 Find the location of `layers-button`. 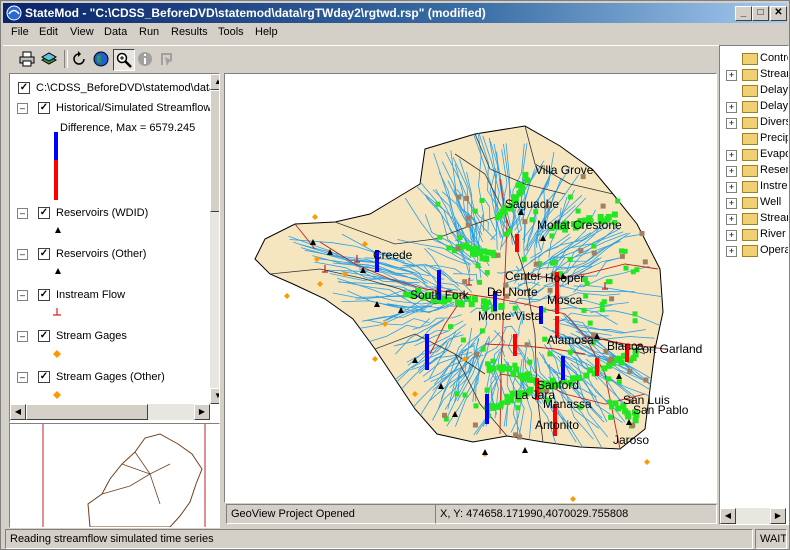

layers-button is located at coordinates (49, 59).